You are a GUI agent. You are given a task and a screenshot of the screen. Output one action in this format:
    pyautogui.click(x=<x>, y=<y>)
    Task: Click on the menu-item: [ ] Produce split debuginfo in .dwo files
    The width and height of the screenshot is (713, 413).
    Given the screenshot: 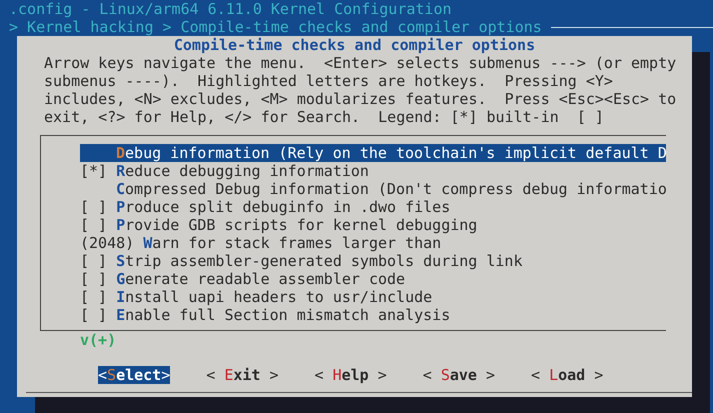 What is the action you would take?
    pyautogui.click(x=373, y=207)
    